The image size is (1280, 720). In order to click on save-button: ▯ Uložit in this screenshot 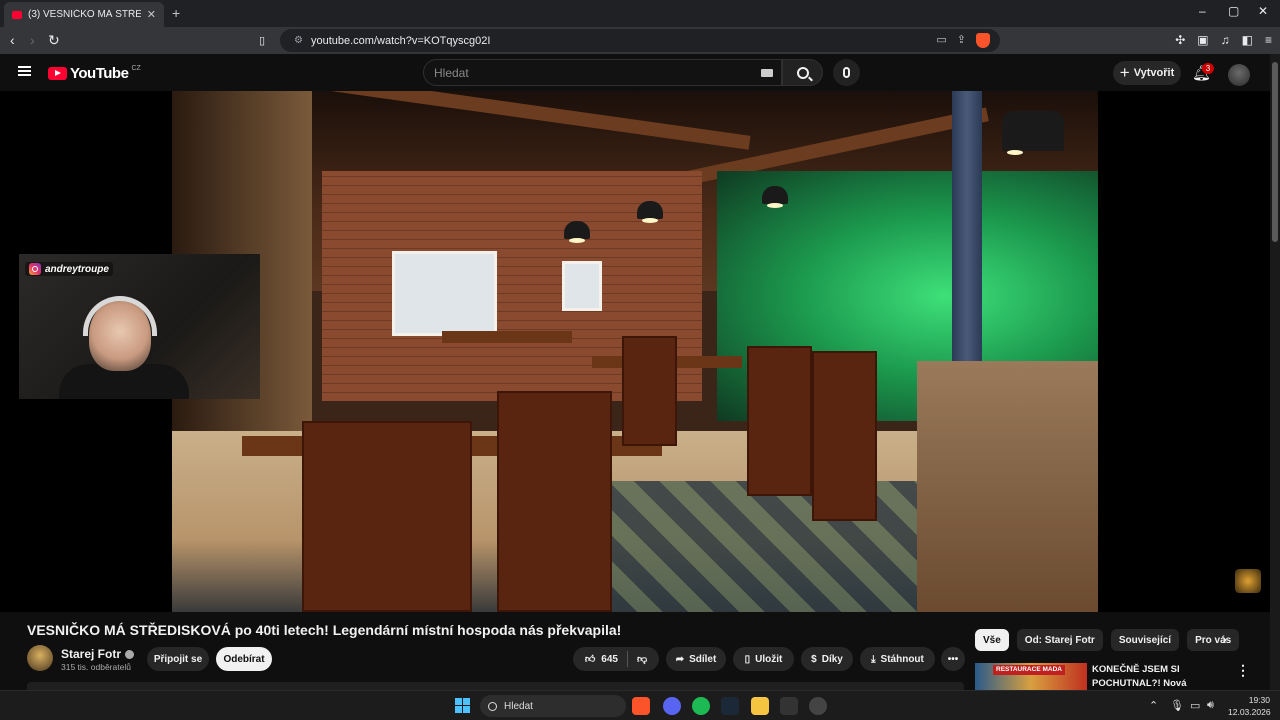, I will do `click(763, 659)`.